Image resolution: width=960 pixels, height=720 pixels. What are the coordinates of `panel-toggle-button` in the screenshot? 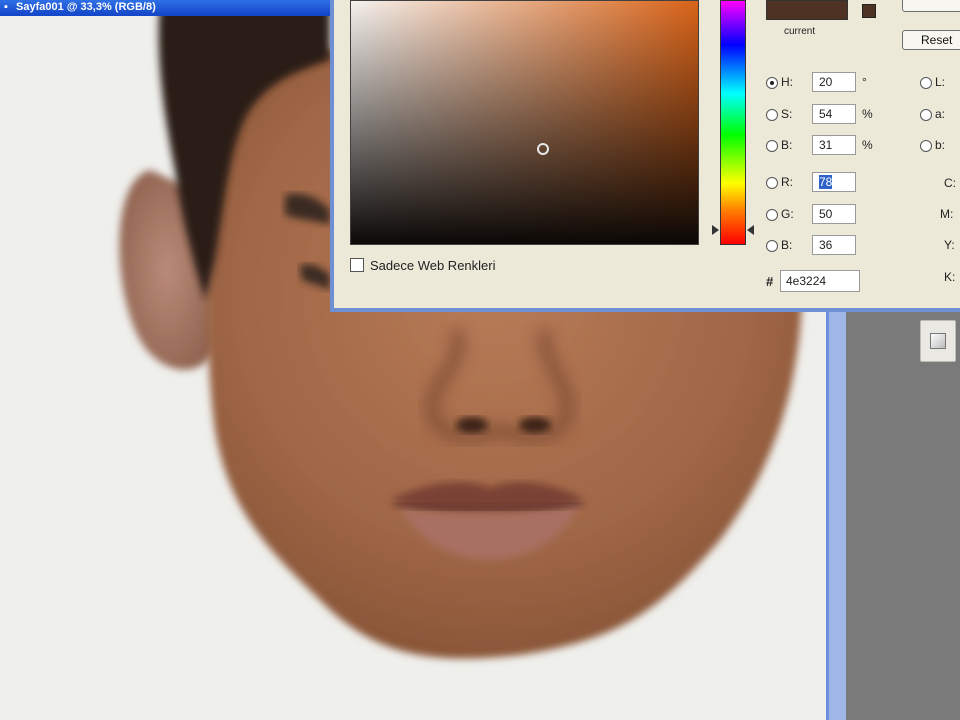 It's located at (938, 341).